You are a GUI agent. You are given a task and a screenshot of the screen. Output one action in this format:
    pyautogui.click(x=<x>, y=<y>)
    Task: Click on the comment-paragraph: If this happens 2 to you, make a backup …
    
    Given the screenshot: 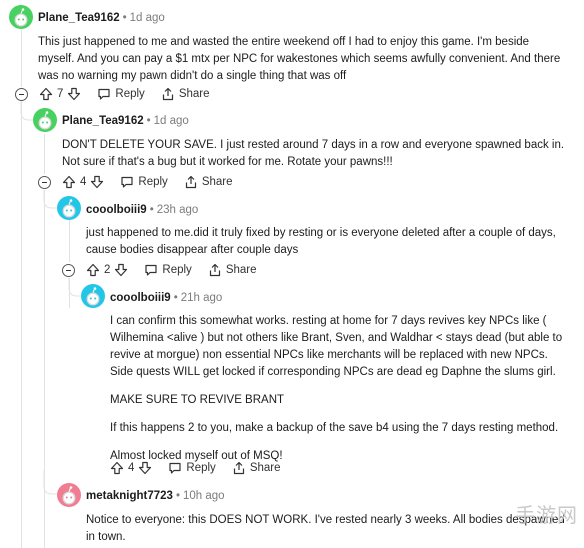 What is the action you would take?
    pyautogui.click(x=334, y=428)
    